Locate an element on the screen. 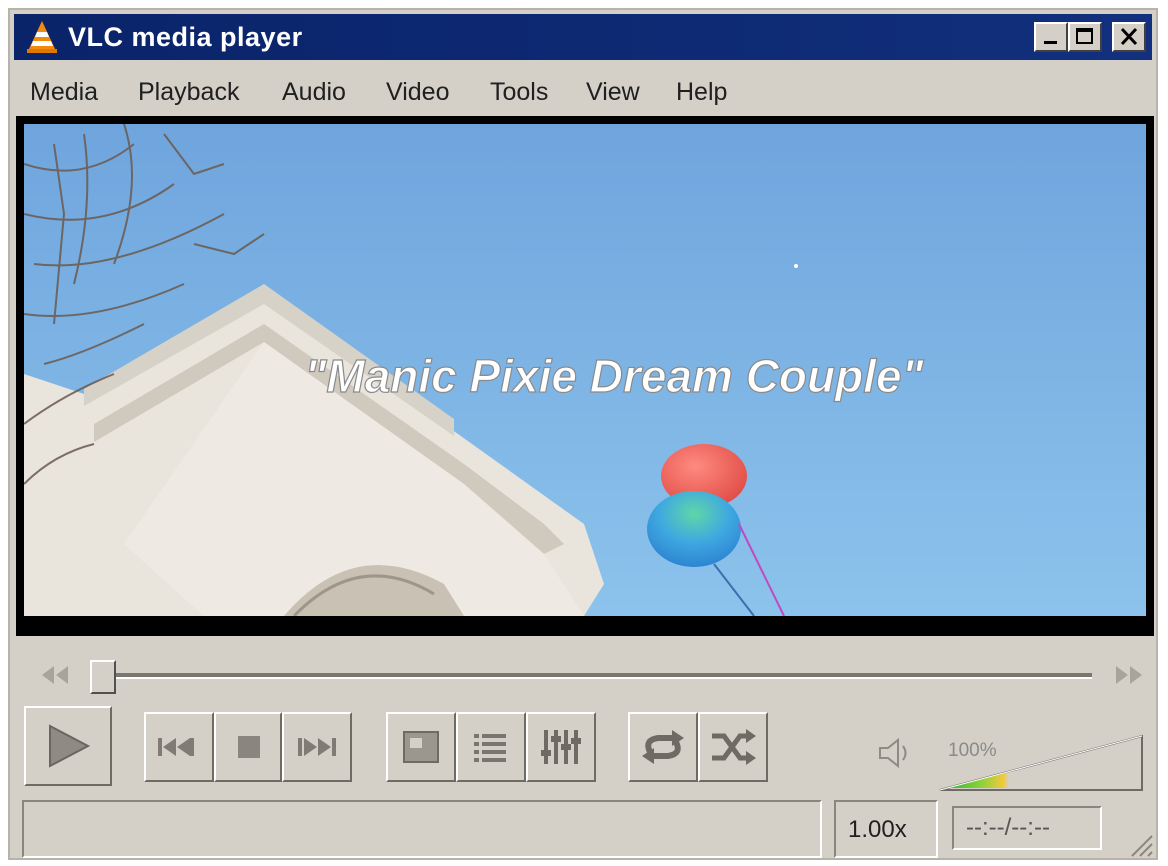 The image size is (1168, 866). seek-bar is located at coordinates (585, 675).